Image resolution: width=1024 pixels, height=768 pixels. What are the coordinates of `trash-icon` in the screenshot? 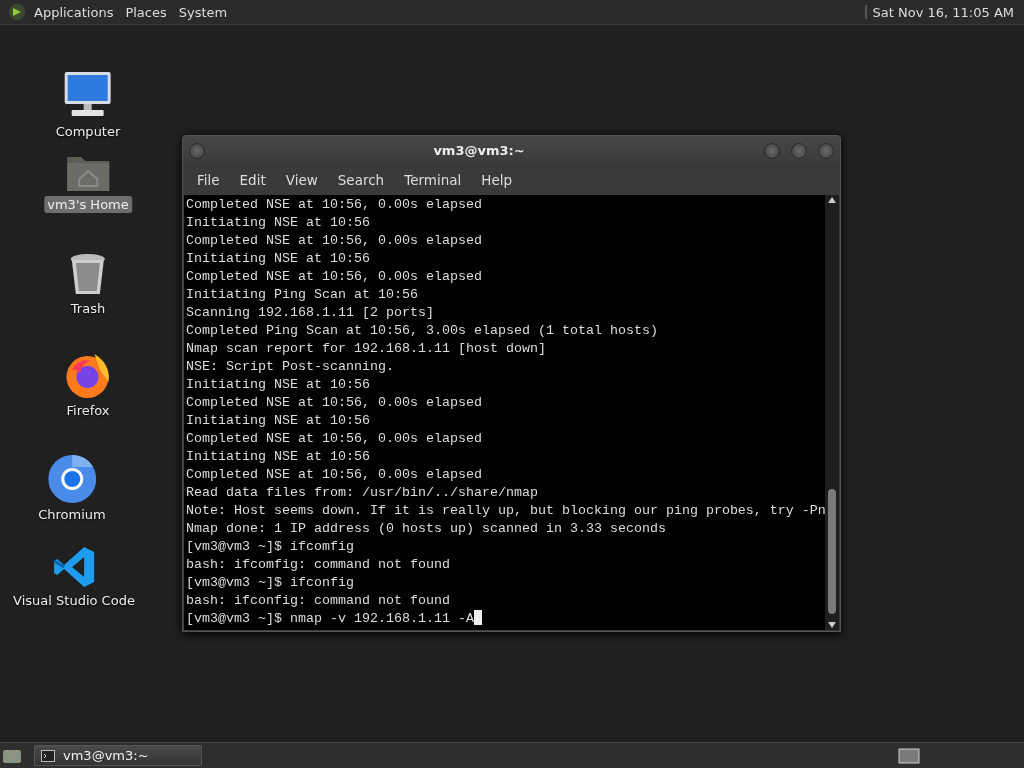 It's located at (88, 275).